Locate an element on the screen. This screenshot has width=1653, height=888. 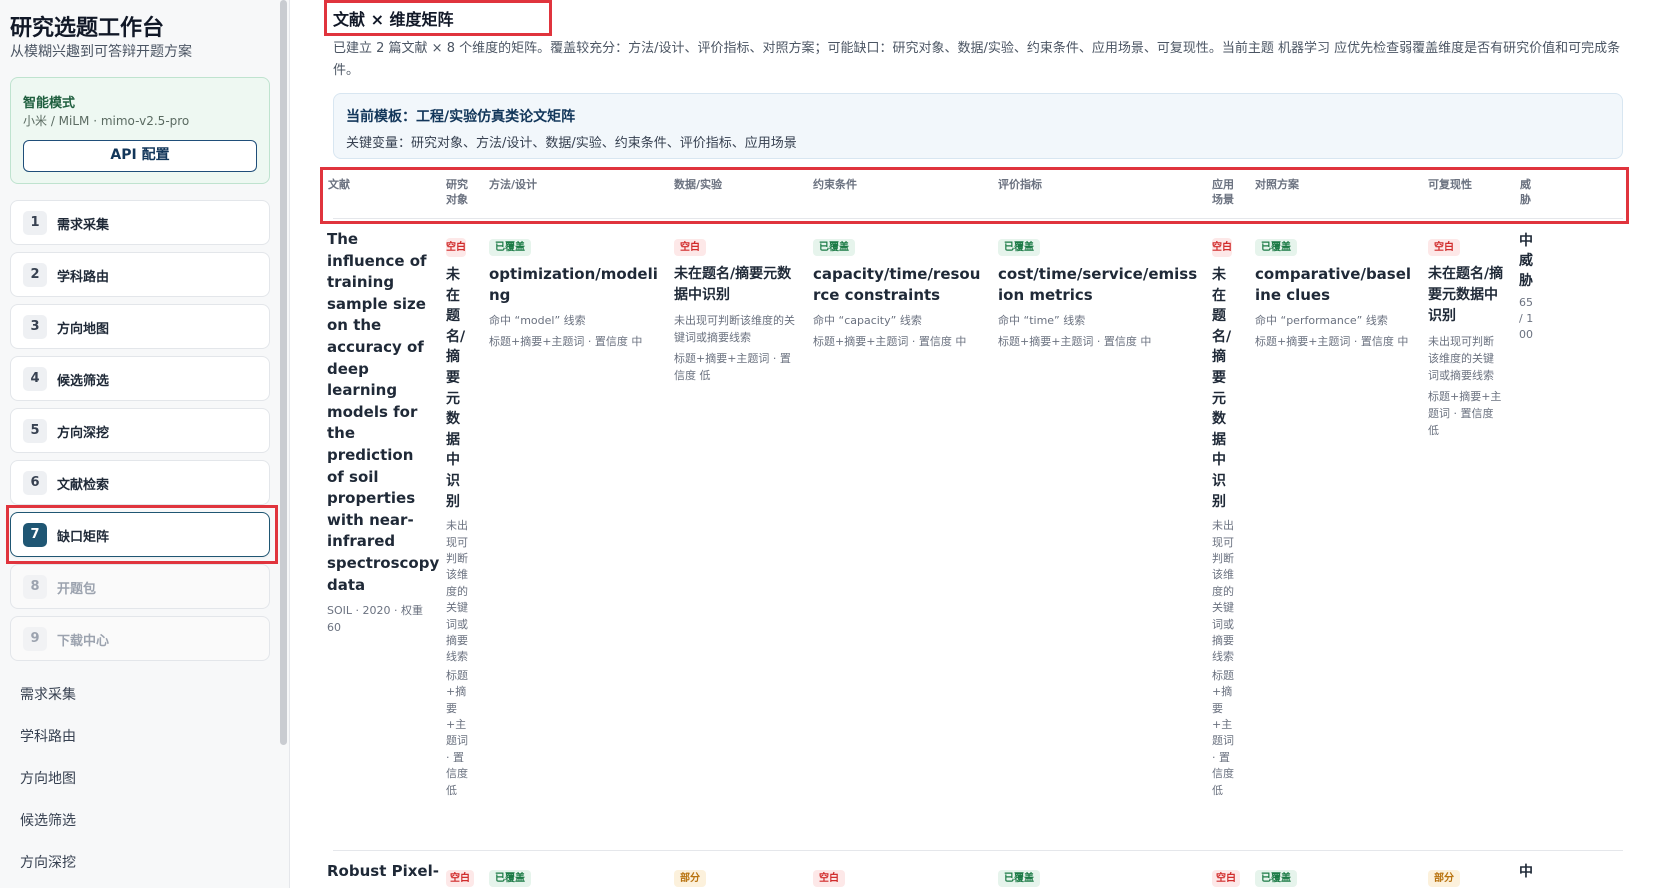
template-title: 当前模板：工程/实验仿真类论文矩阵 is located at coordinates (461, 117).